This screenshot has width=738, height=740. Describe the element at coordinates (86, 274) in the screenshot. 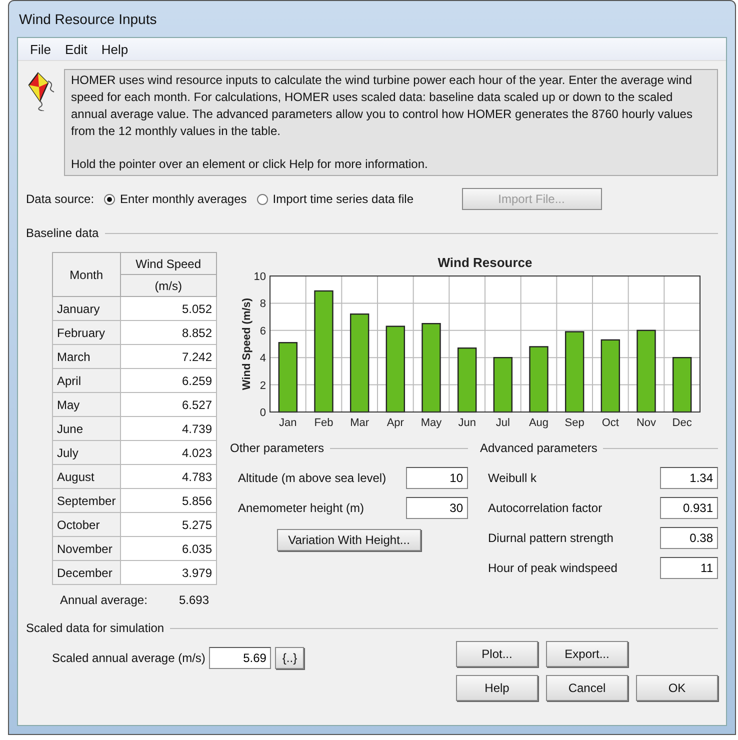

I see `column-header: Month` at that location.